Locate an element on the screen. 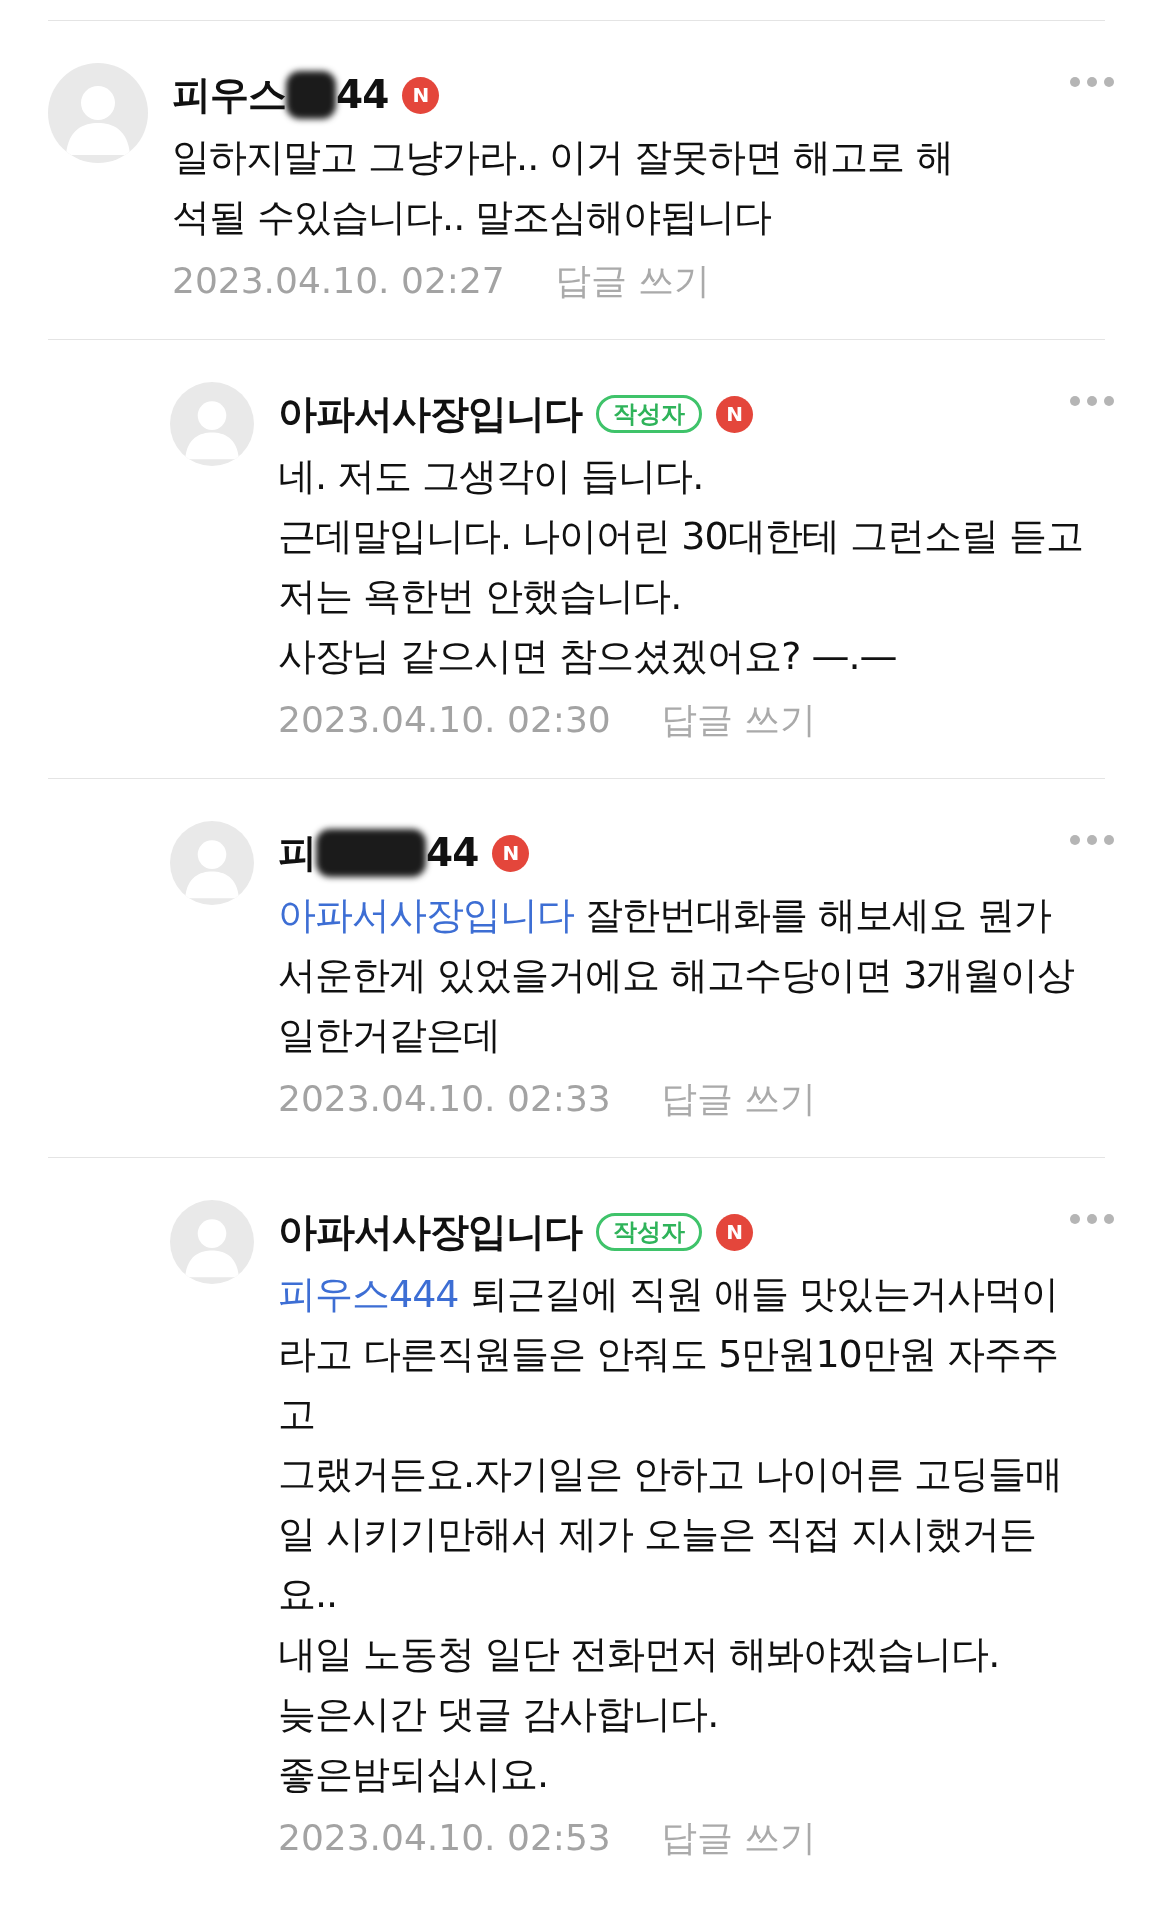 The image size is (1170, 1921). comment-text: 일하지말고 그냥가라.. 이거 잘못하면 해고로 해석될 수있습니다.. 말조심해야됩니다 is located at coordinates (563, 187).